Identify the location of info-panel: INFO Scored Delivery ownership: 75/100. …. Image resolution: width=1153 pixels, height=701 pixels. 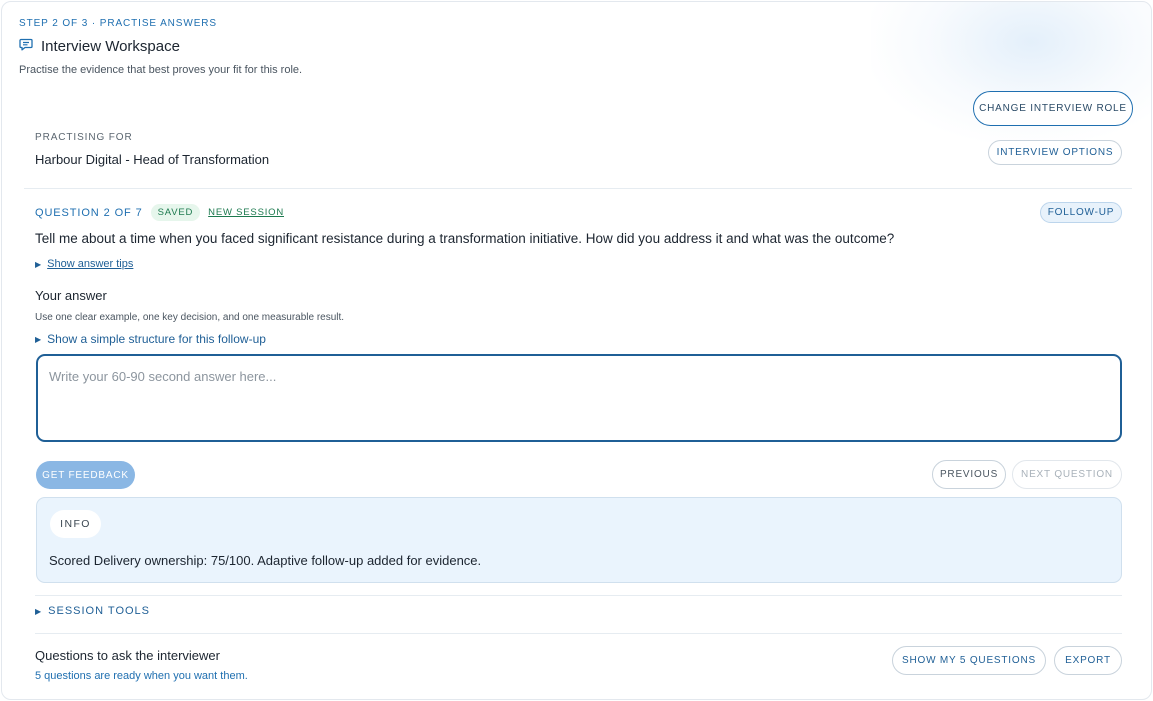
(579, 540).